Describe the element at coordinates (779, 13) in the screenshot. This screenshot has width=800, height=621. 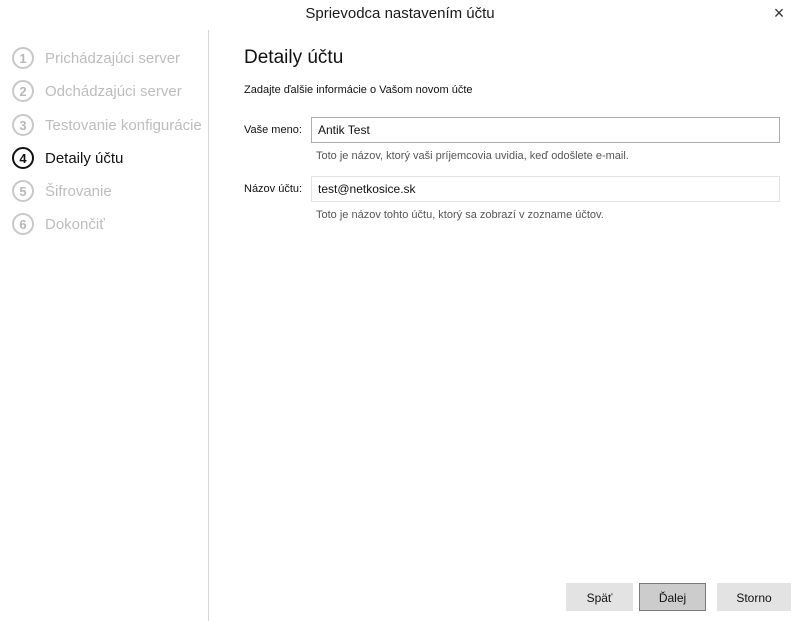
I see `close-icon: ×` at that location.